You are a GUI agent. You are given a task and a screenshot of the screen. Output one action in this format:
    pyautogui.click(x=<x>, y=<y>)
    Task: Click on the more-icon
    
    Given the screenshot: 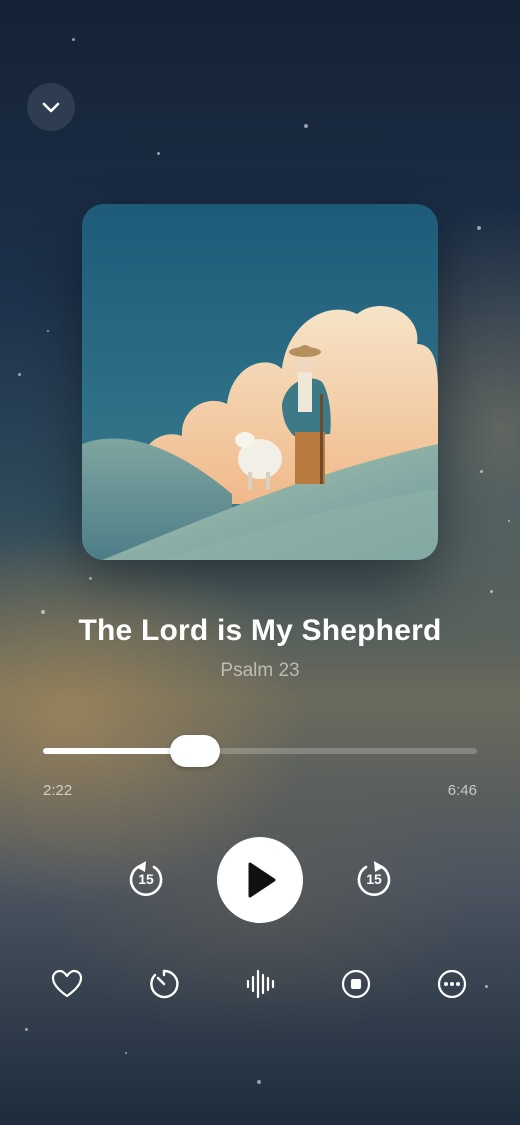 What is the action you would take?
    pyautogui.click(x=452, y=984)
    